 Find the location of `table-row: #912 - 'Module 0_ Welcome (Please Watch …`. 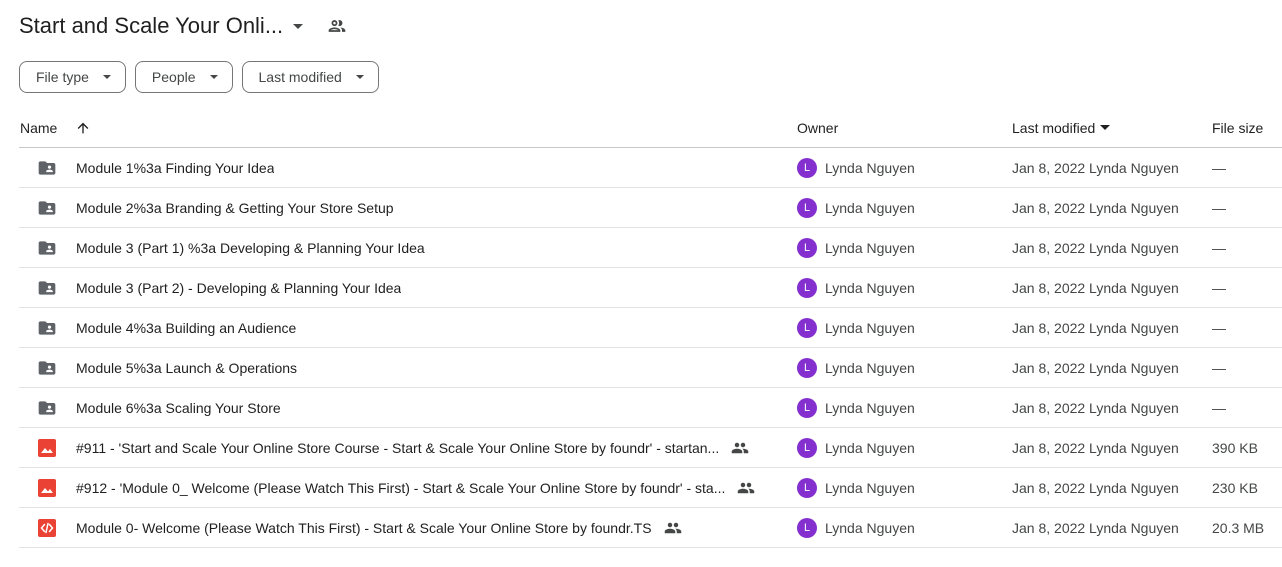

table-row: #912 - 'Module 0_ Welcome (Please Watch … is located at coordinates (650, 488).